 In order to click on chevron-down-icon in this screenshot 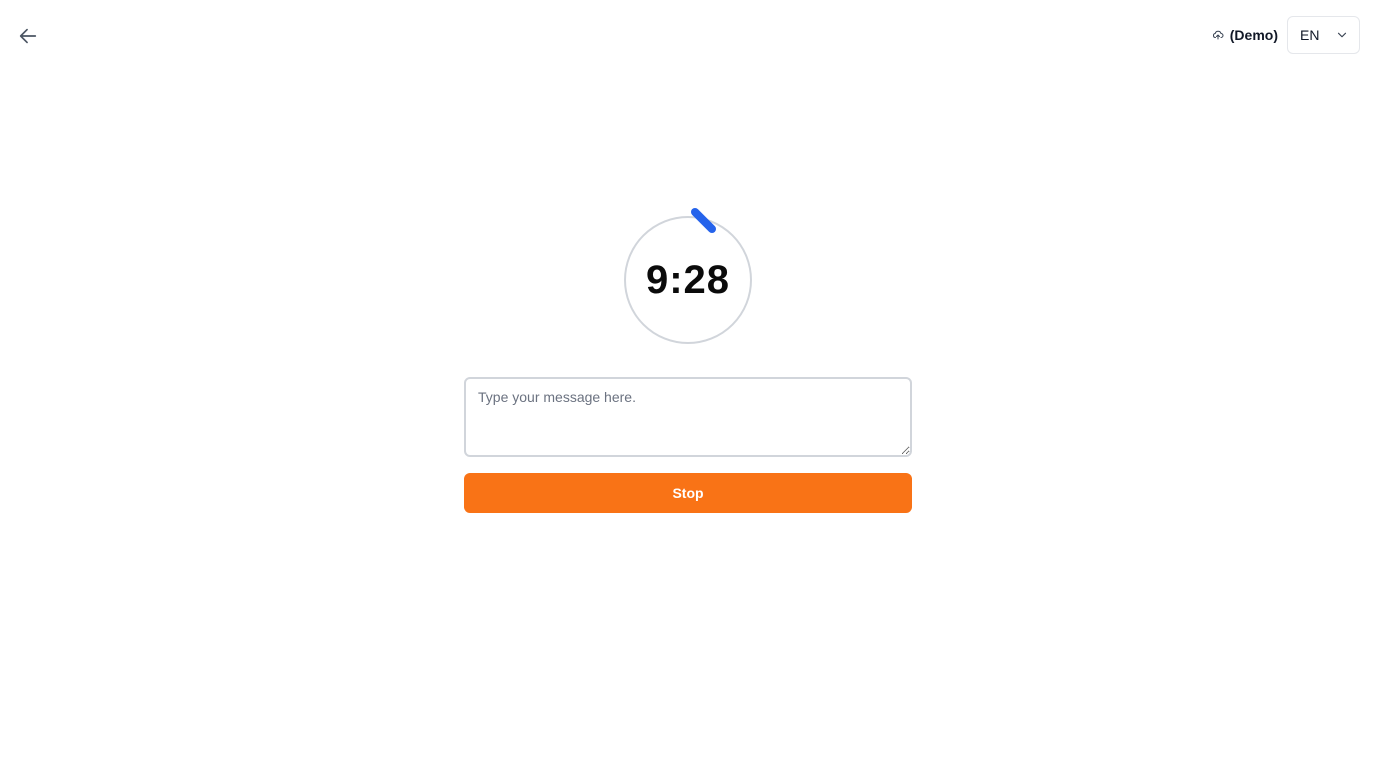, I will do `click(1342, 35)`.